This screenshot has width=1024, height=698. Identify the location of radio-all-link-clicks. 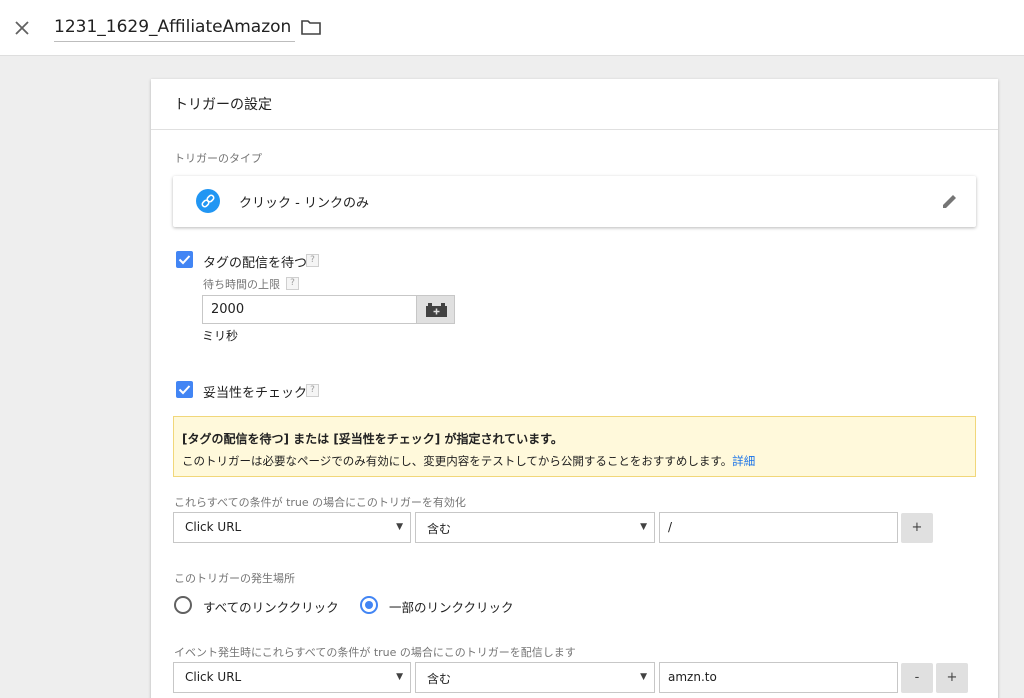
(183, 605).